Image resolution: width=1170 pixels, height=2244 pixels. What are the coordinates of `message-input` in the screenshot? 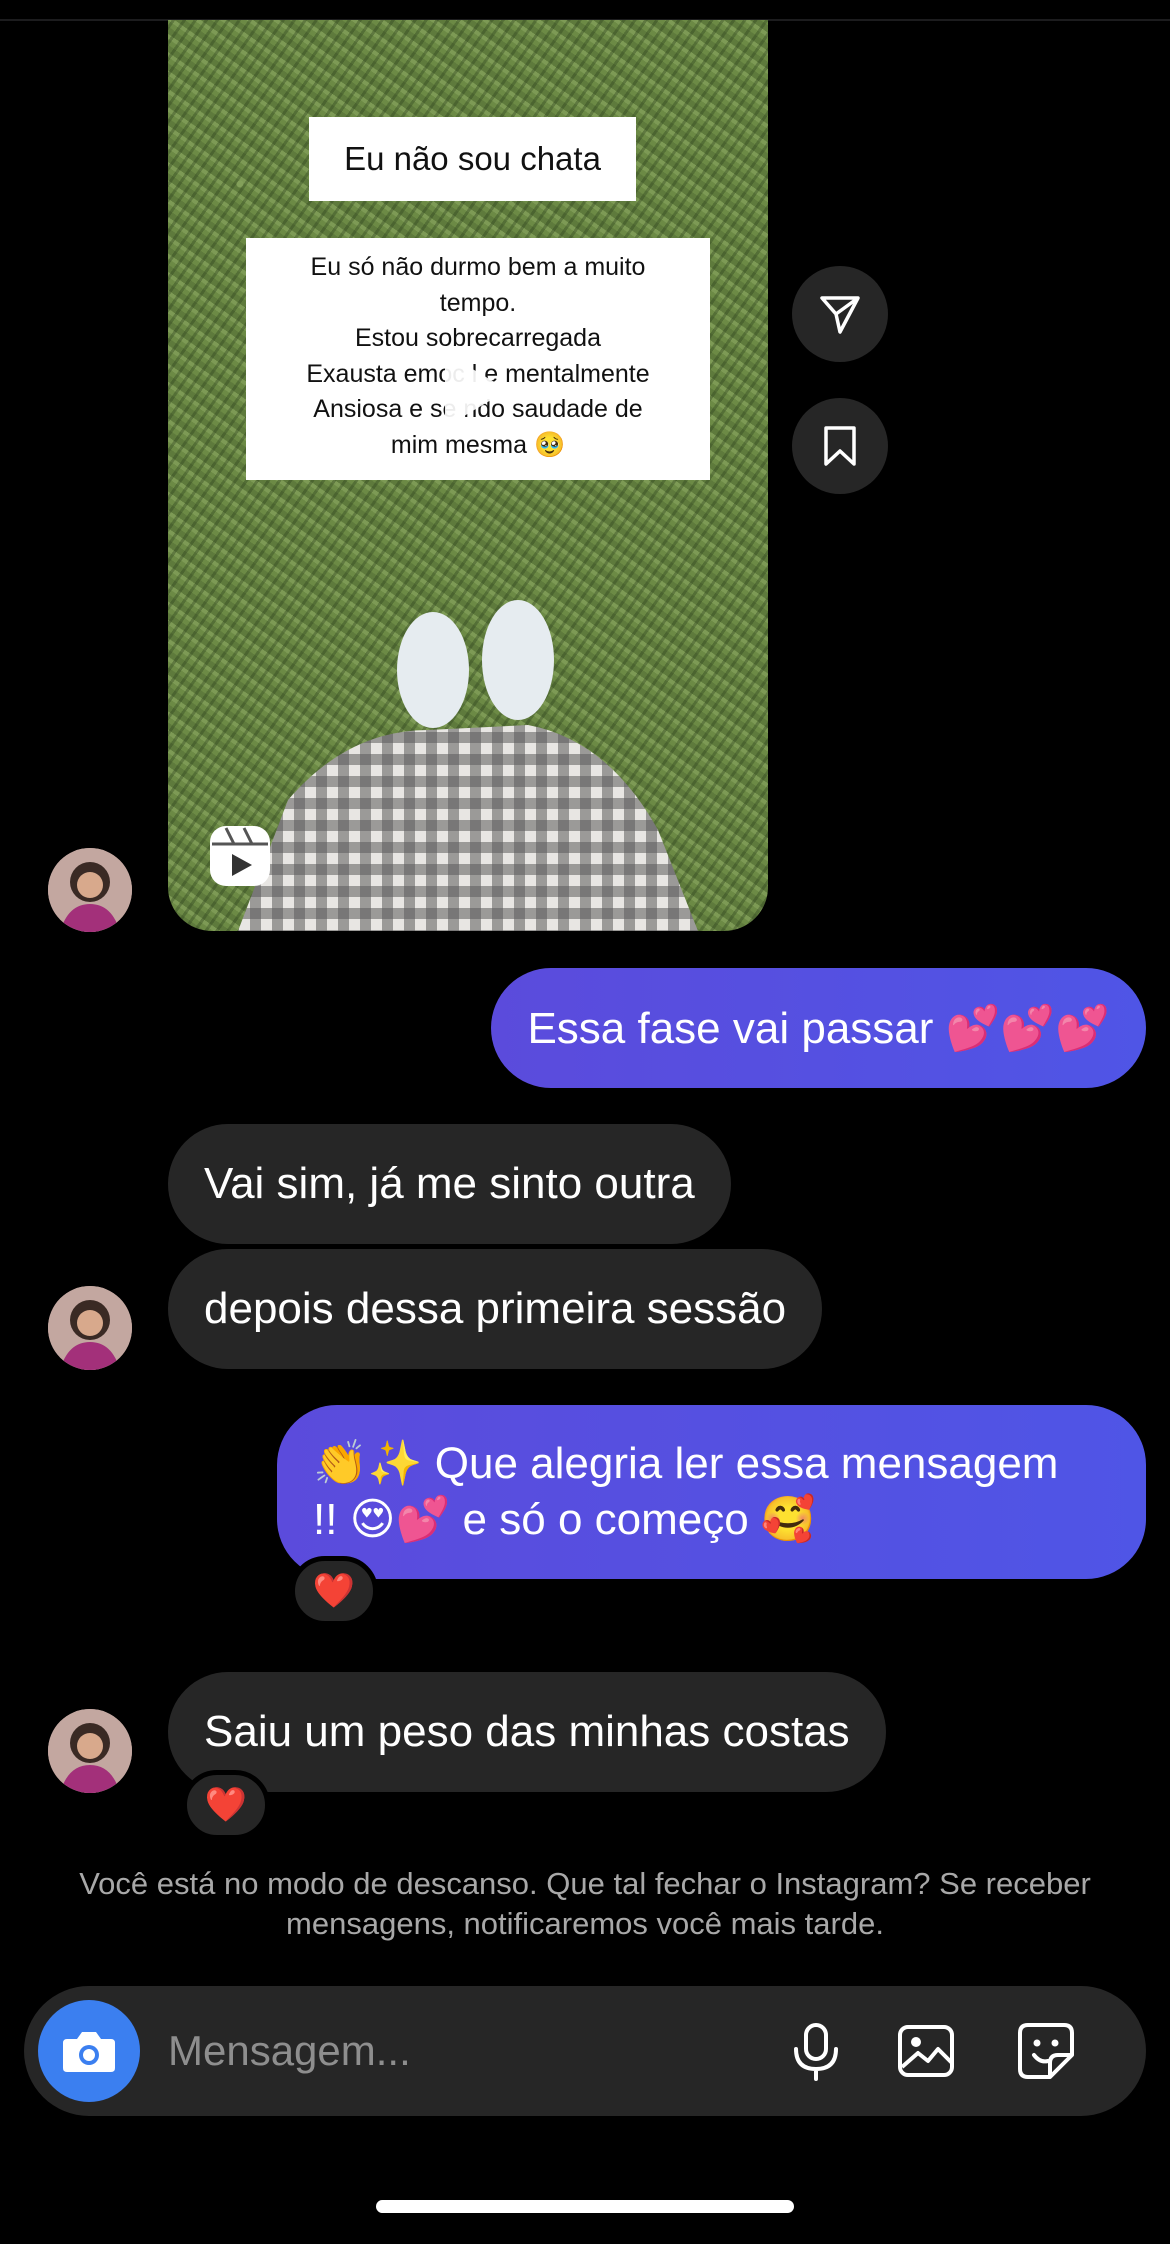 It's located at (448, 2051).